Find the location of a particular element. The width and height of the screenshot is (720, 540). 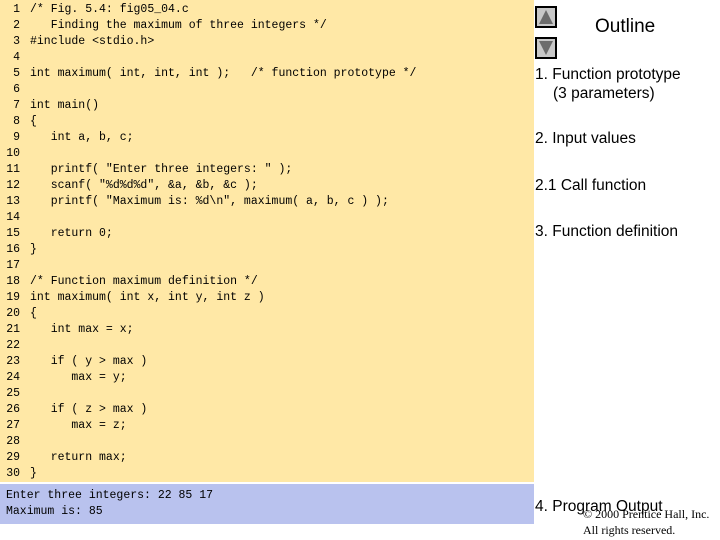

code-text: int a, b, c; is located at coordinates (82, 137).